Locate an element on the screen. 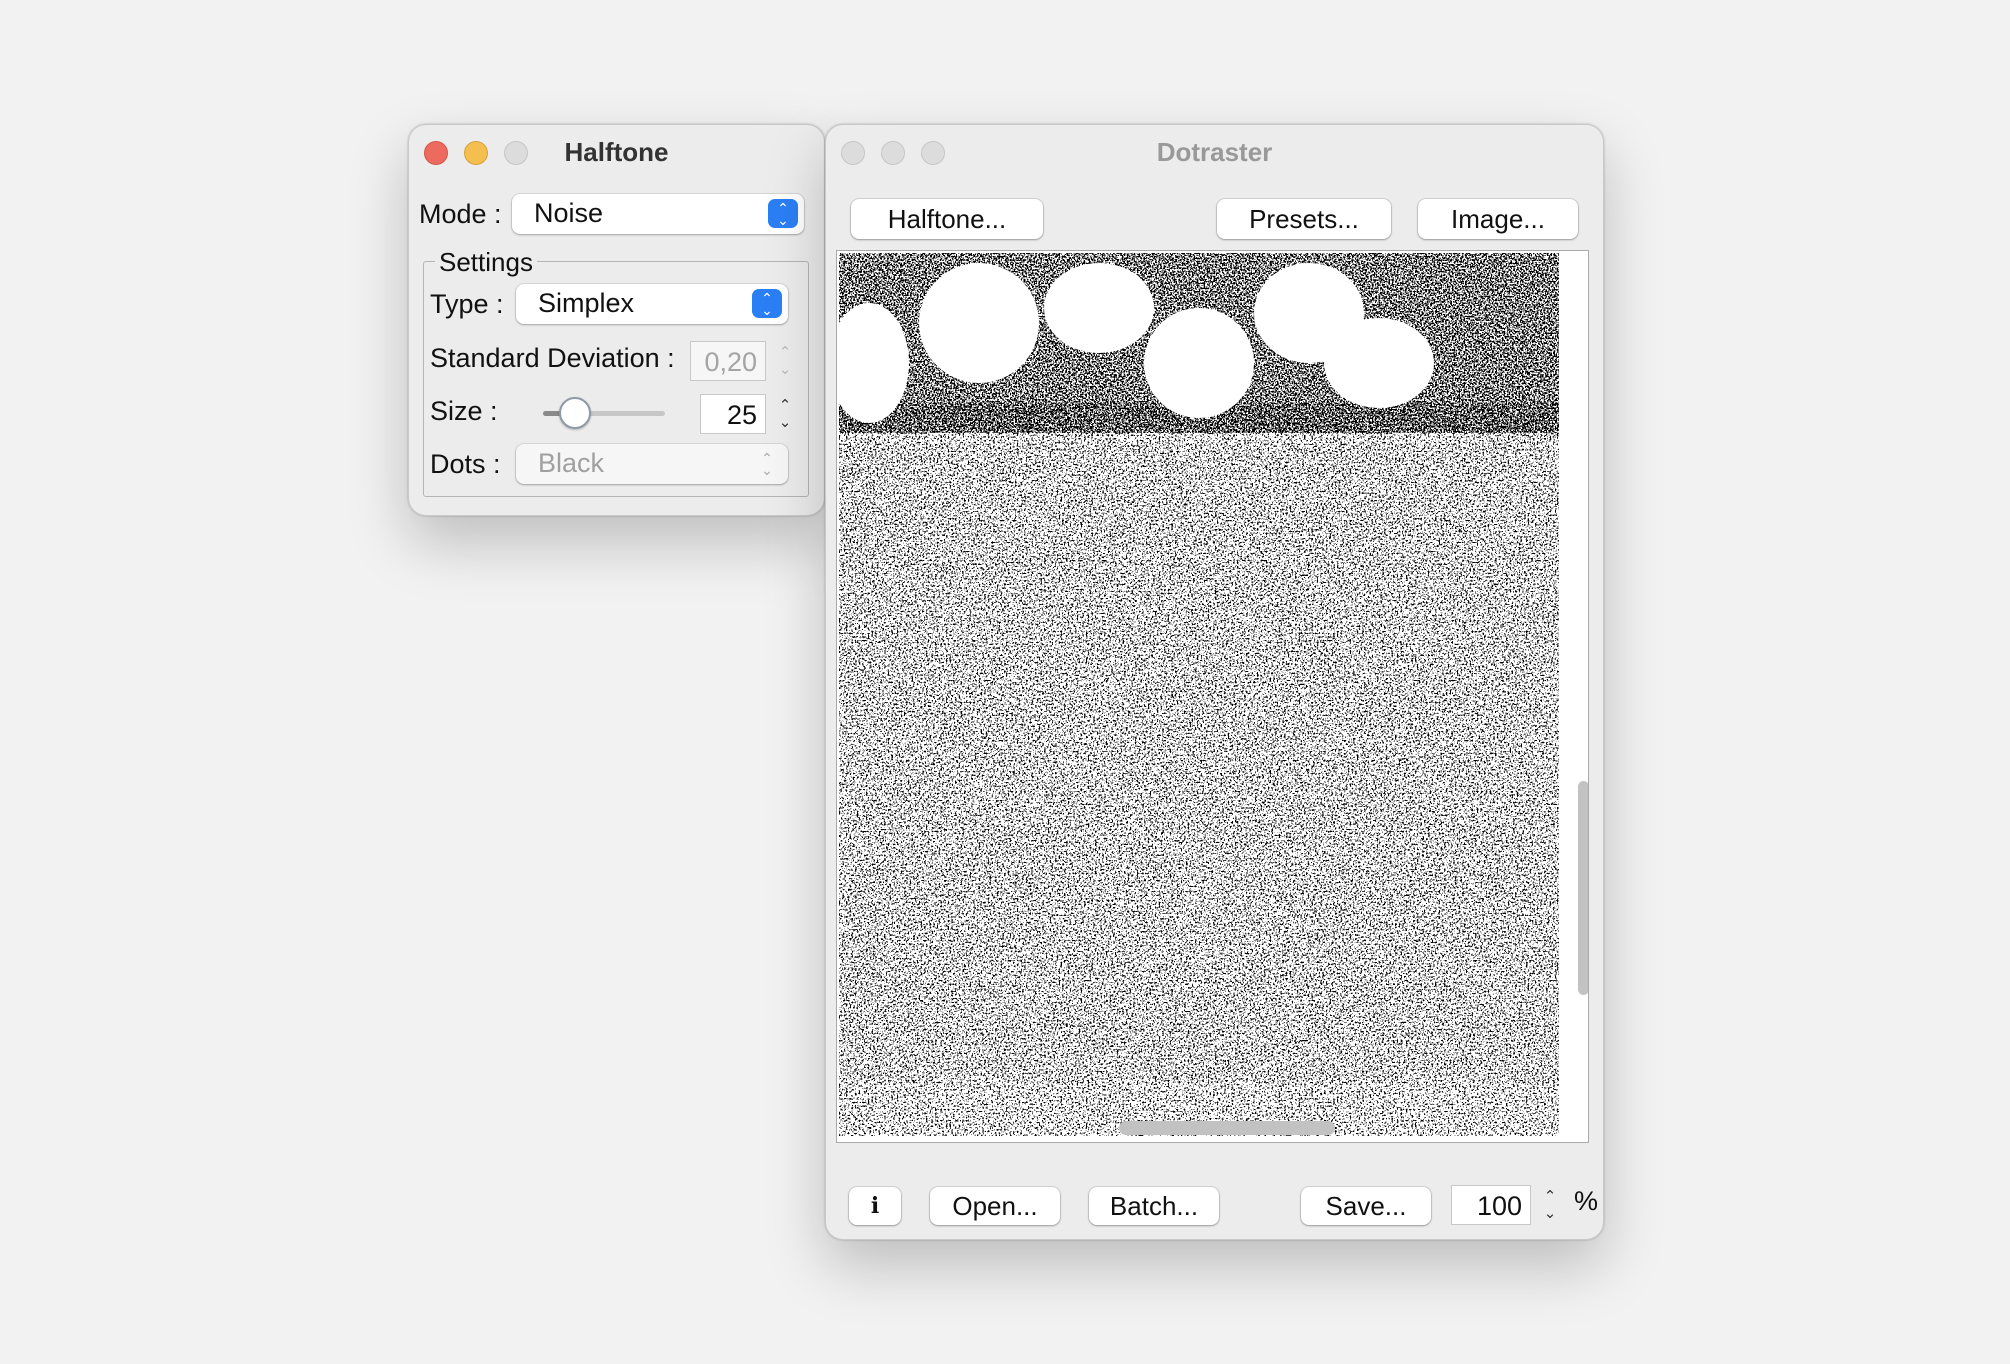 This screenshot has height=1364, width=2010. window-title: Halftone is located at coordinates (616, 151).